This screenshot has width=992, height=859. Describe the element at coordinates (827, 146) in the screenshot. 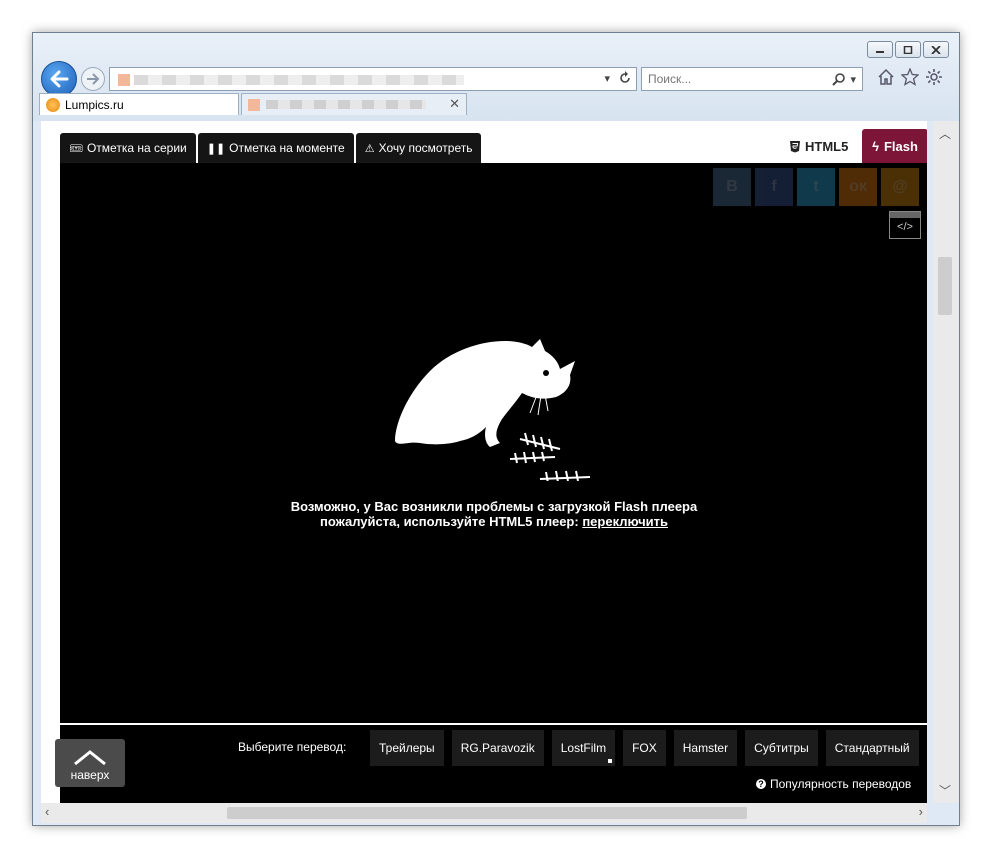

I see `html5-label: HTML5` at that location.